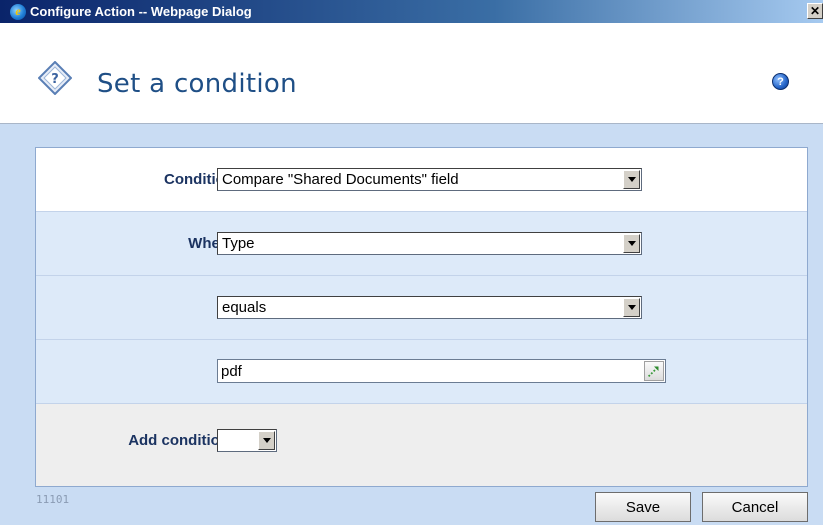 The width and height of the screenshot is (823, 525). What do you see at coordinates (421, 445) in the screenshot?
I see `add-condition-row: Add condition:` at bounding box center [421, 445].